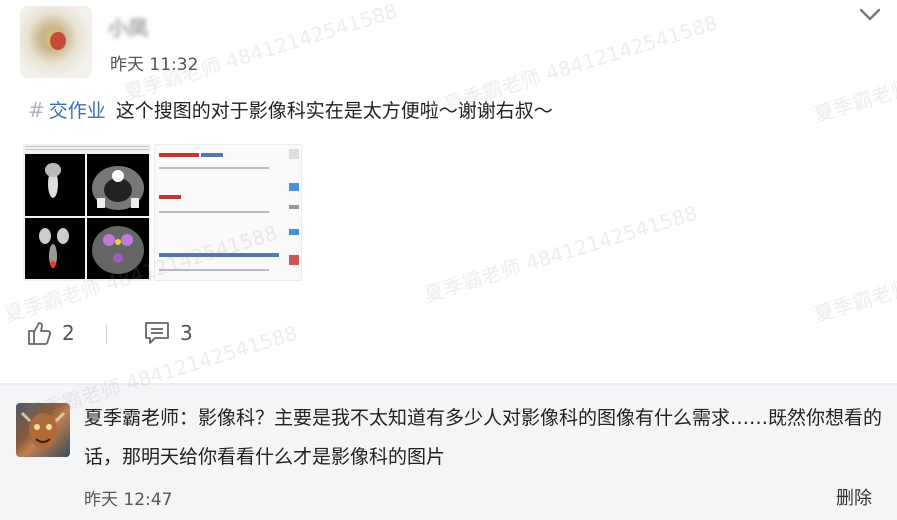  I want to click on image-thumbnail-search-results, so click(228, 212).